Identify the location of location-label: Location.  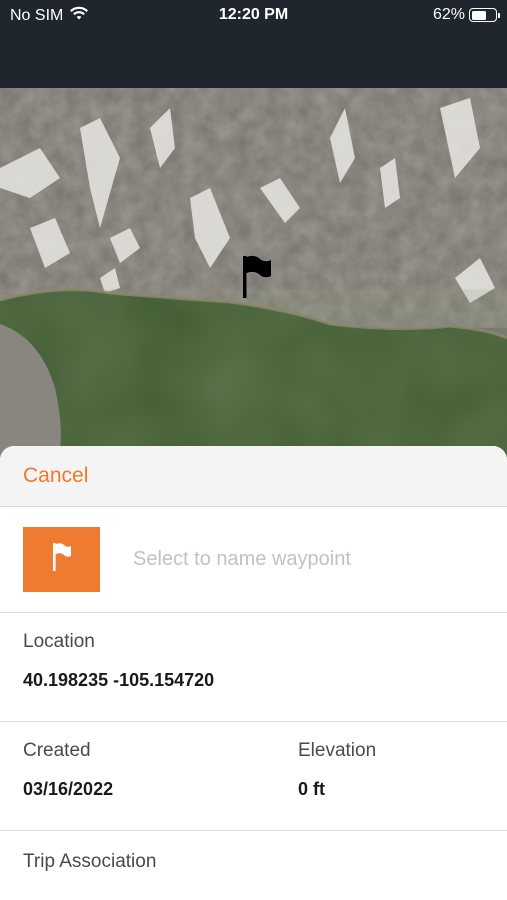
(59, 641).